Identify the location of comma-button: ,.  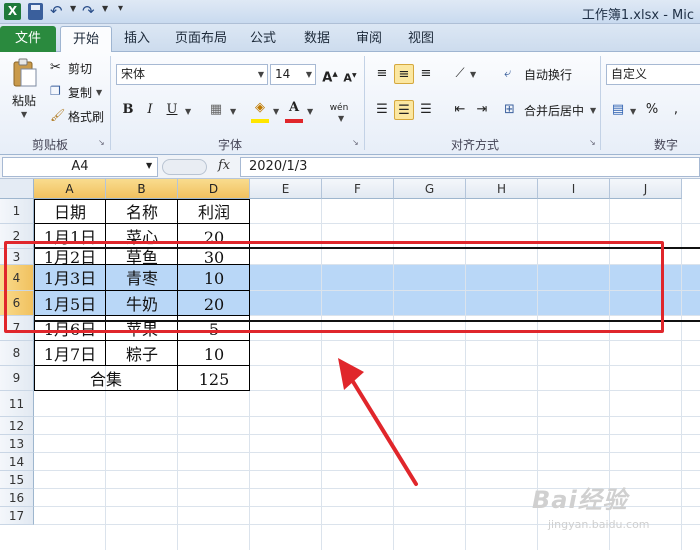
(676, 110).